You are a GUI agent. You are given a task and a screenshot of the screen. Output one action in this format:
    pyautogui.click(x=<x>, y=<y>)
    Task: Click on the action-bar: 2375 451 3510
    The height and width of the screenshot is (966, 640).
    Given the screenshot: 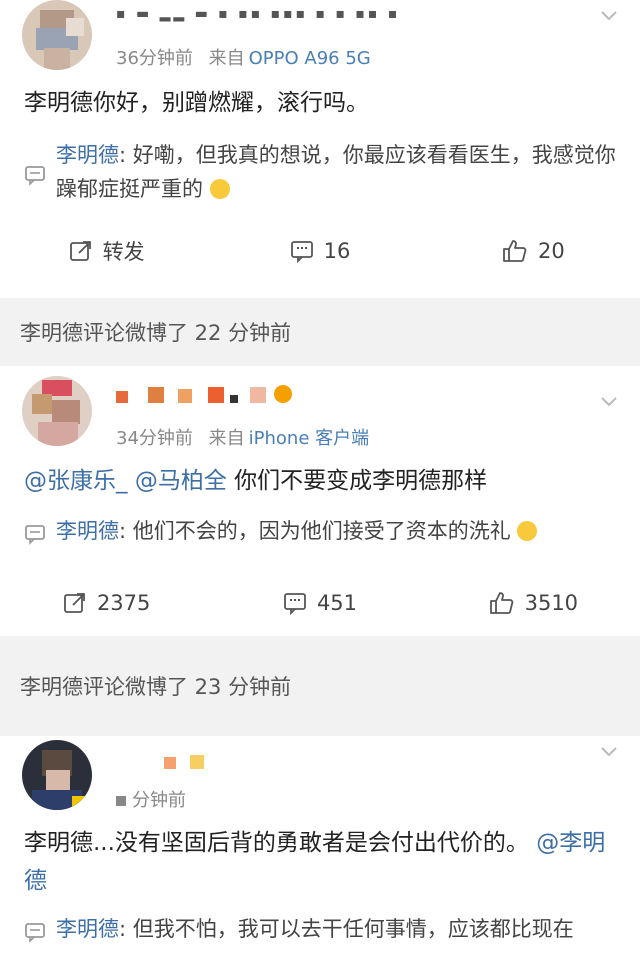 What is the action you would take?
    pyautogui.click(x=320, y=603)
    